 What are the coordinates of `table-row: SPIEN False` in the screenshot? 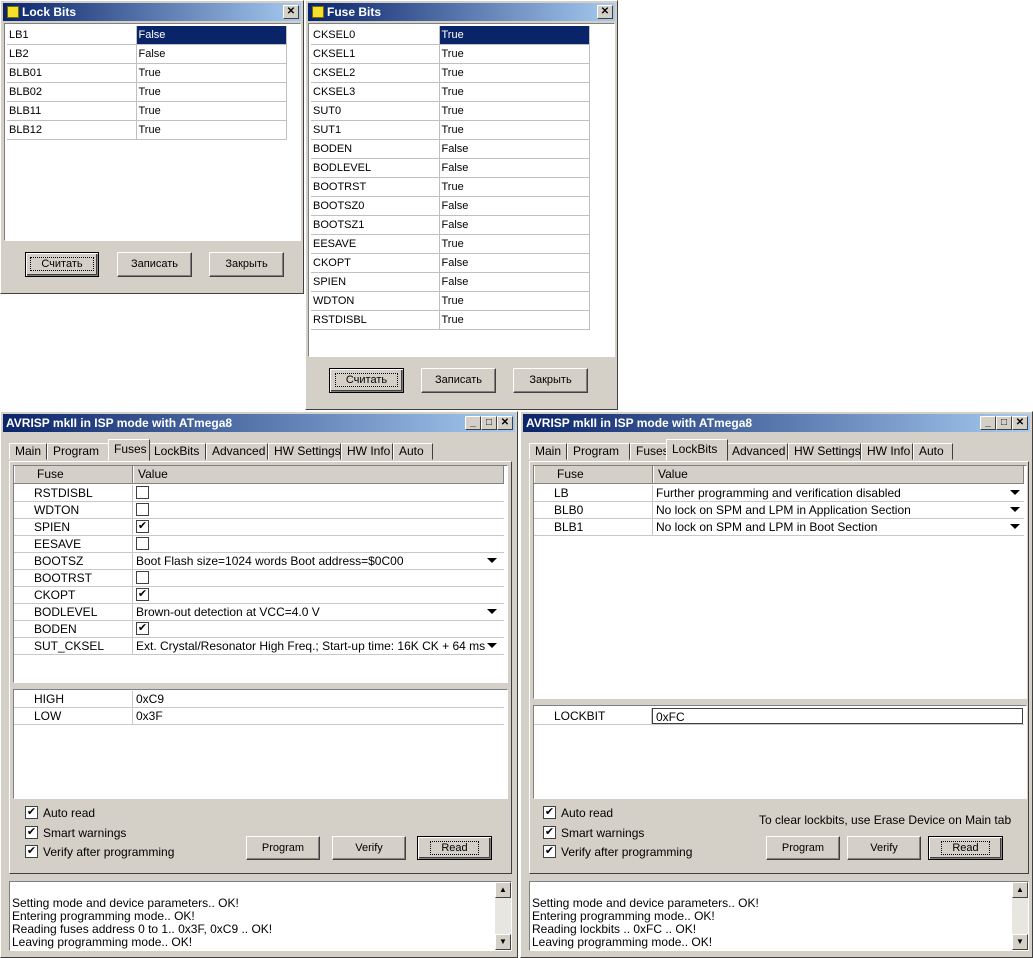 It's located at (450, 282).